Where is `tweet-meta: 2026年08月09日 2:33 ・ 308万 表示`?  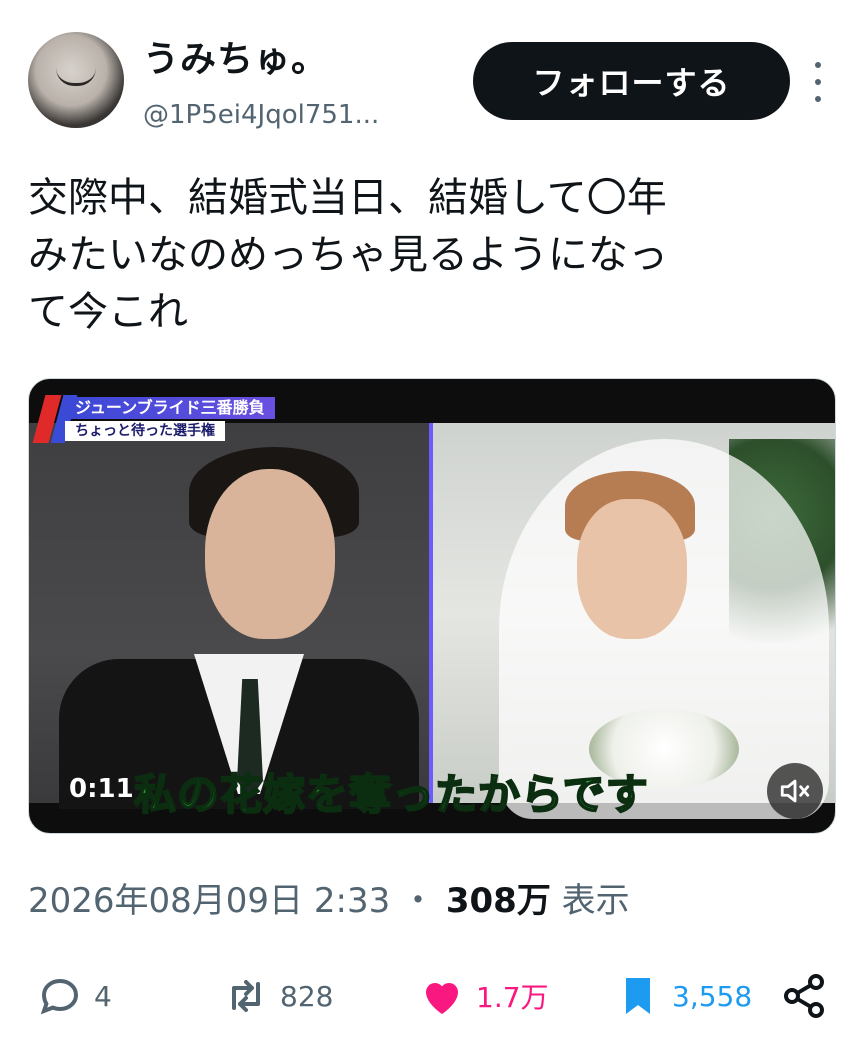 tweet-meta: 2026年08月09日 2:33 ・ 308万 表示 is located at coordinates (329, 897).